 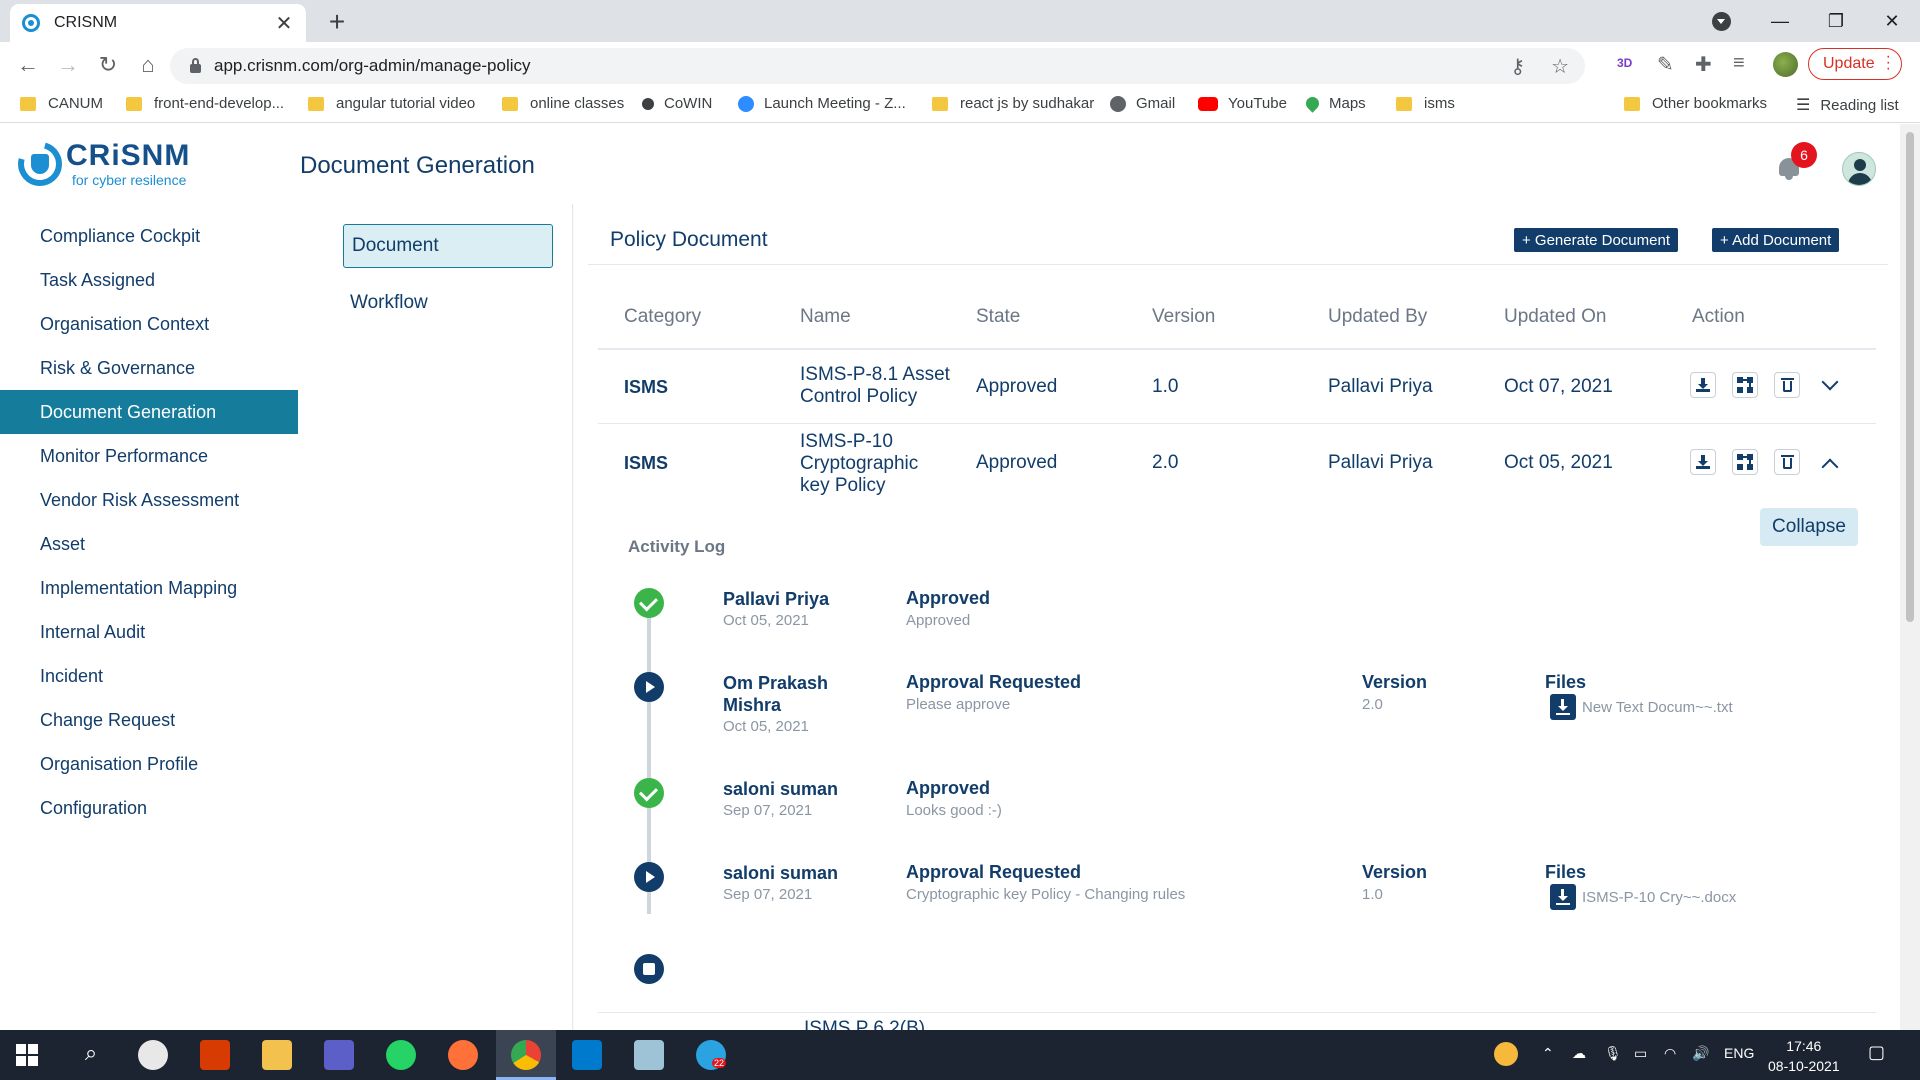 I want to click on sidebar-item-change-request: Change Request, so click(x=149, y=720).